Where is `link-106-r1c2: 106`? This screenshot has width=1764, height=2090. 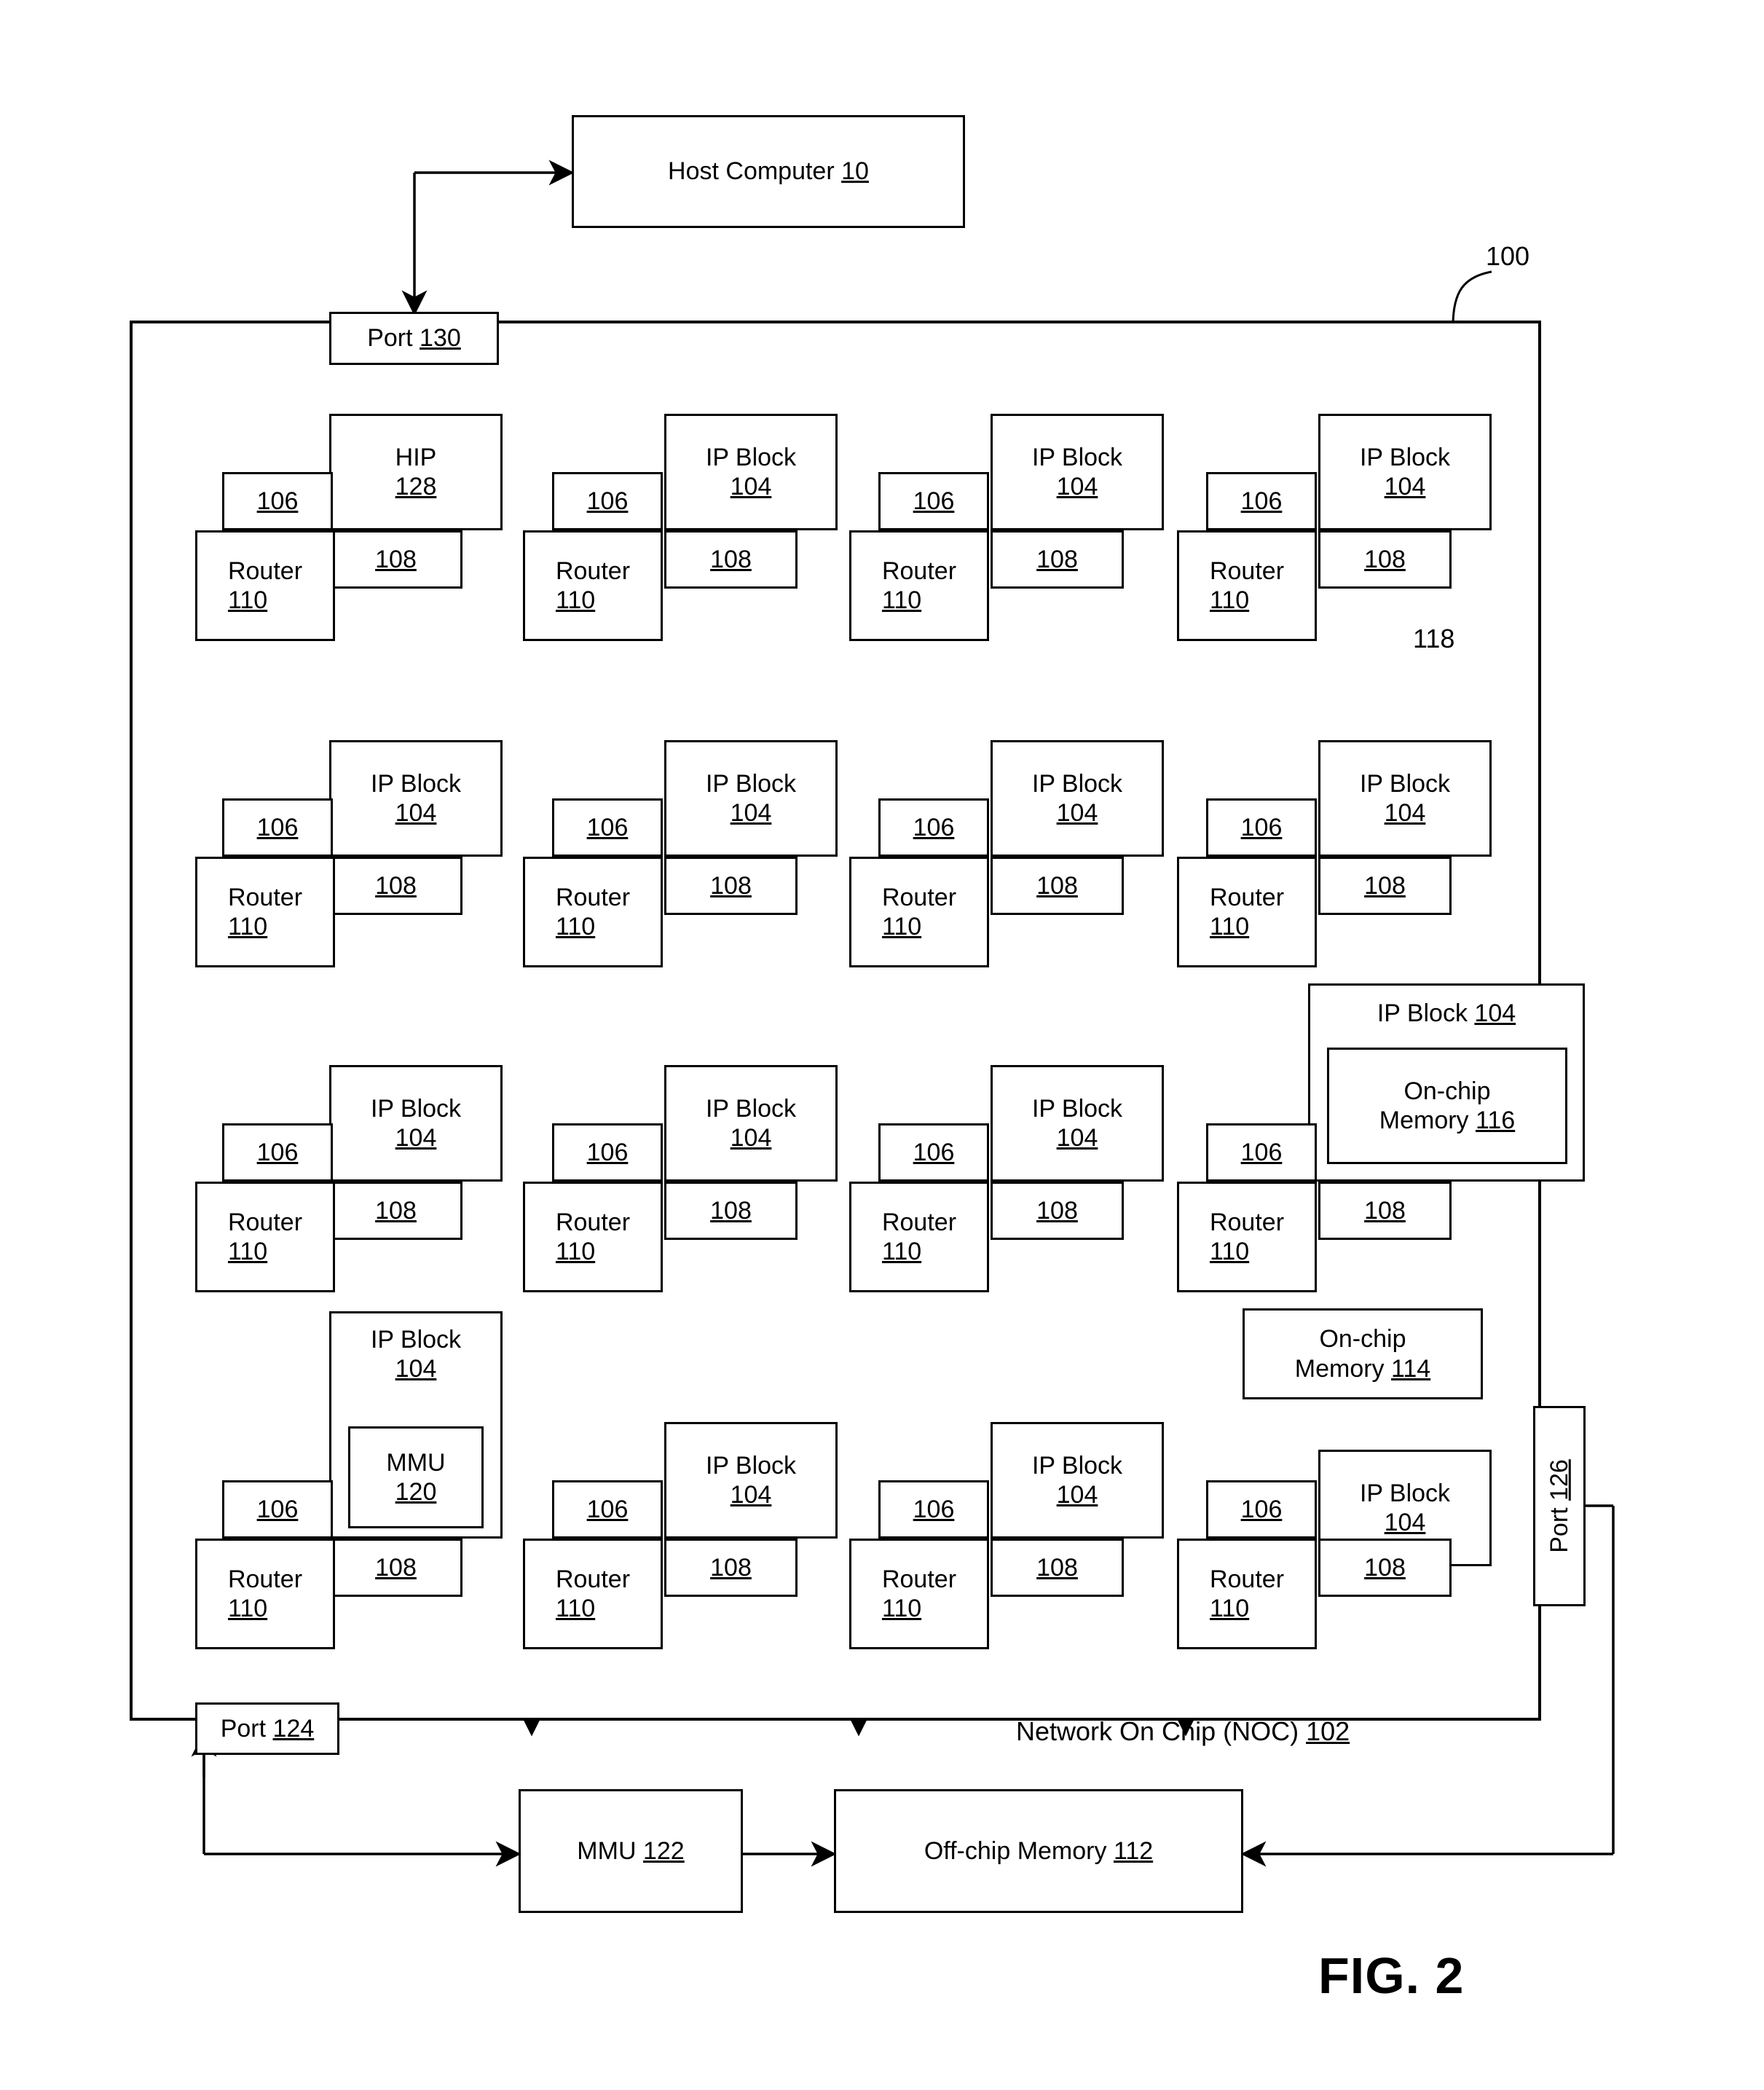
link-106-r1c2: 106 is located at coordinates (607, 501).